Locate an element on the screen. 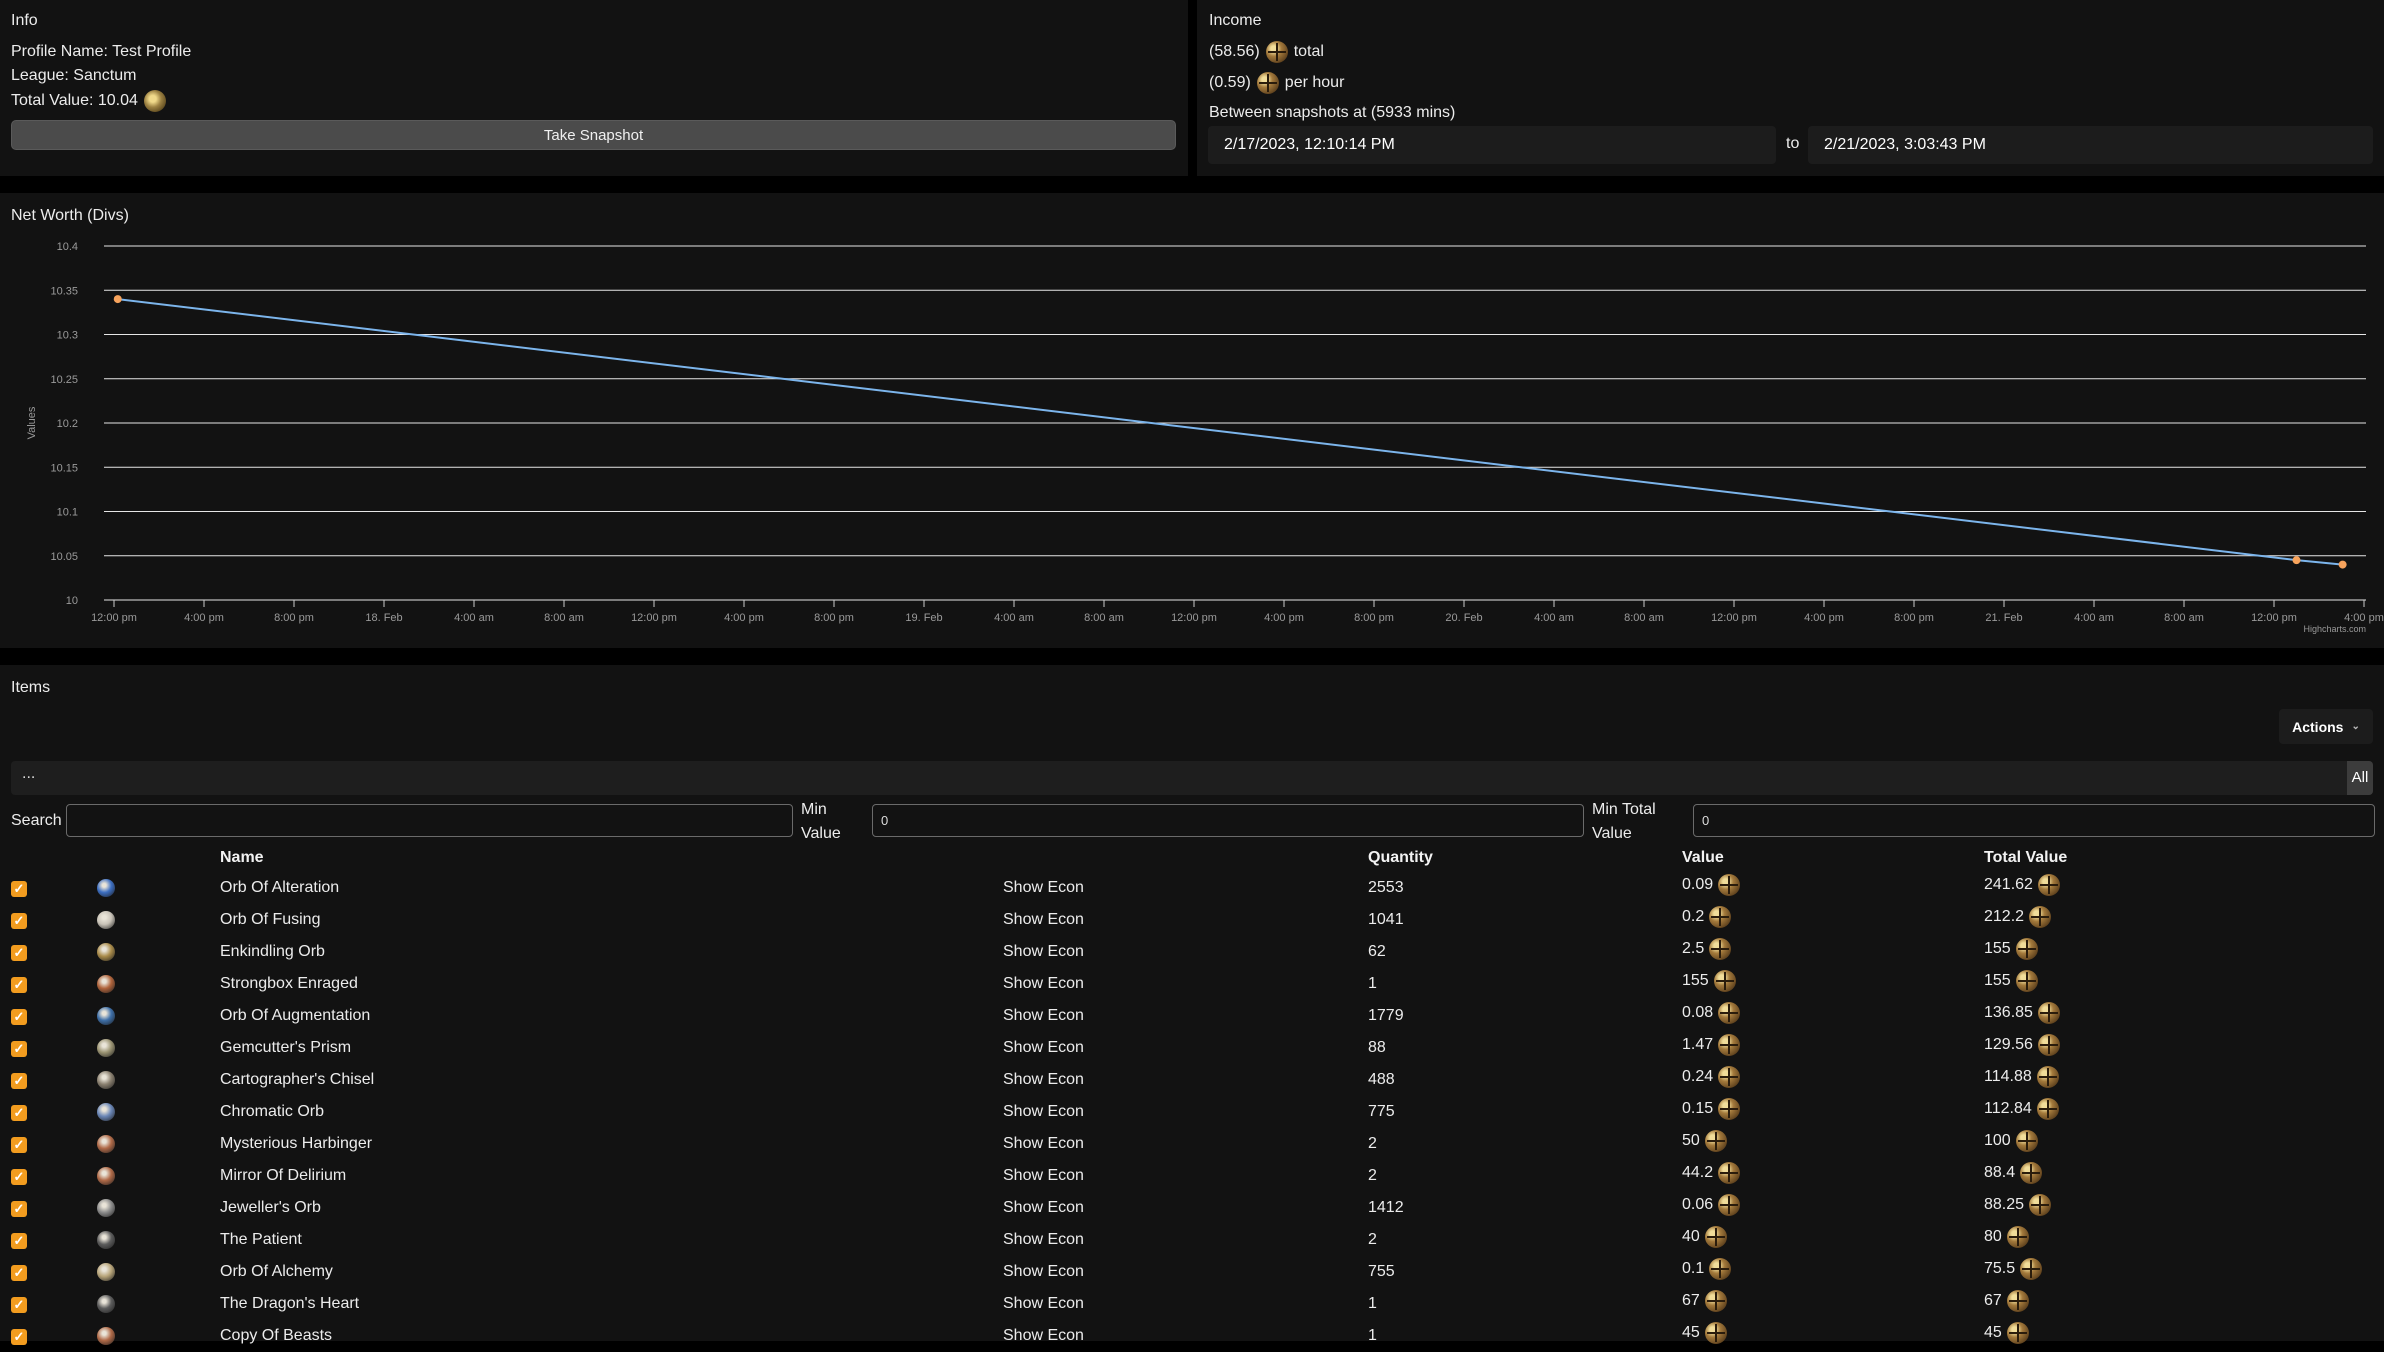 The width and height of the screenshot is (2384, 1352). item-total-value: 75.5 is located at coordinates (2013, 1269).